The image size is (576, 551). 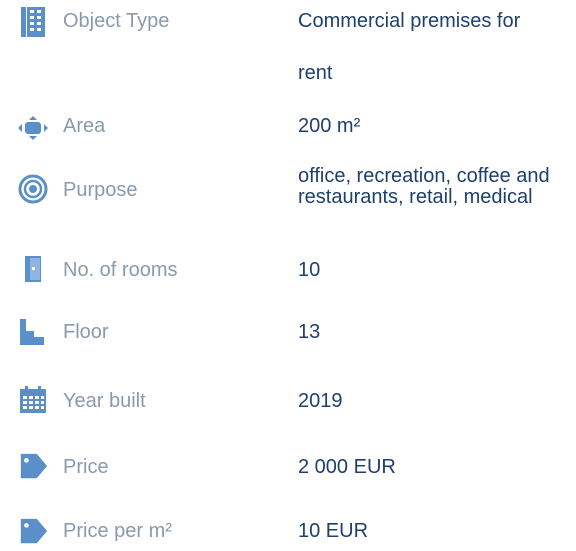 I want to click on property-label: No. of rooms, so click(x=120, y=270).